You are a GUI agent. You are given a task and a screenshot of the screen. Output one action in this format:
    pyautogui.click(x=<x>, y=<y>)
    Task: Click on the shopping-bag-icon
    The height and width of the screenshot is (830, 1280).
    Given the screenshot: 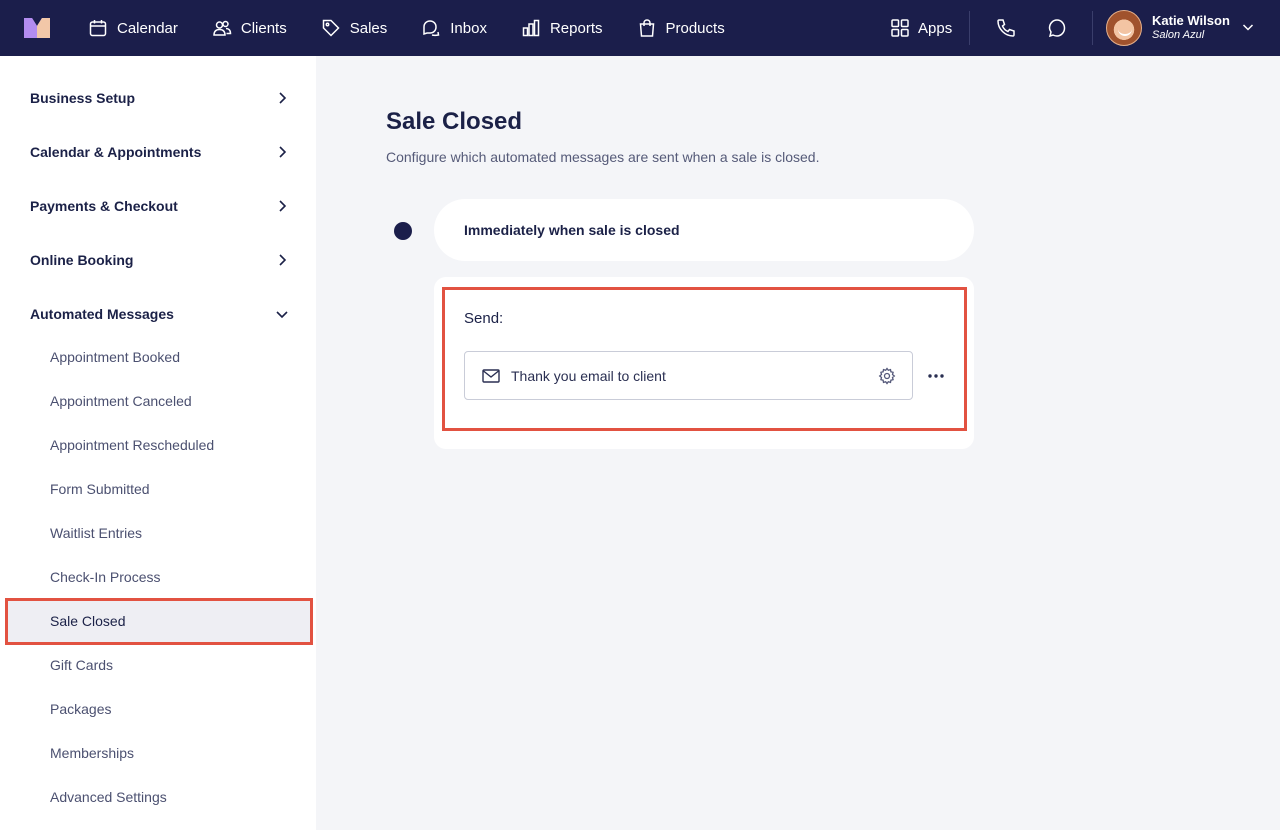 What is the action you would take?
    pyautogui.click(x=646, y=28)
    